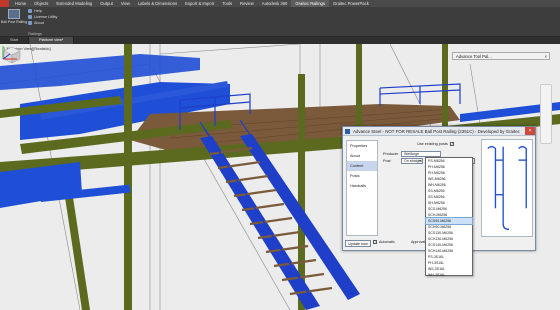 The image size is (560, 310). What do you see at coordinates (30, 17) in the screenshot?
I see `license-icon` at bounding box center [30, 17].